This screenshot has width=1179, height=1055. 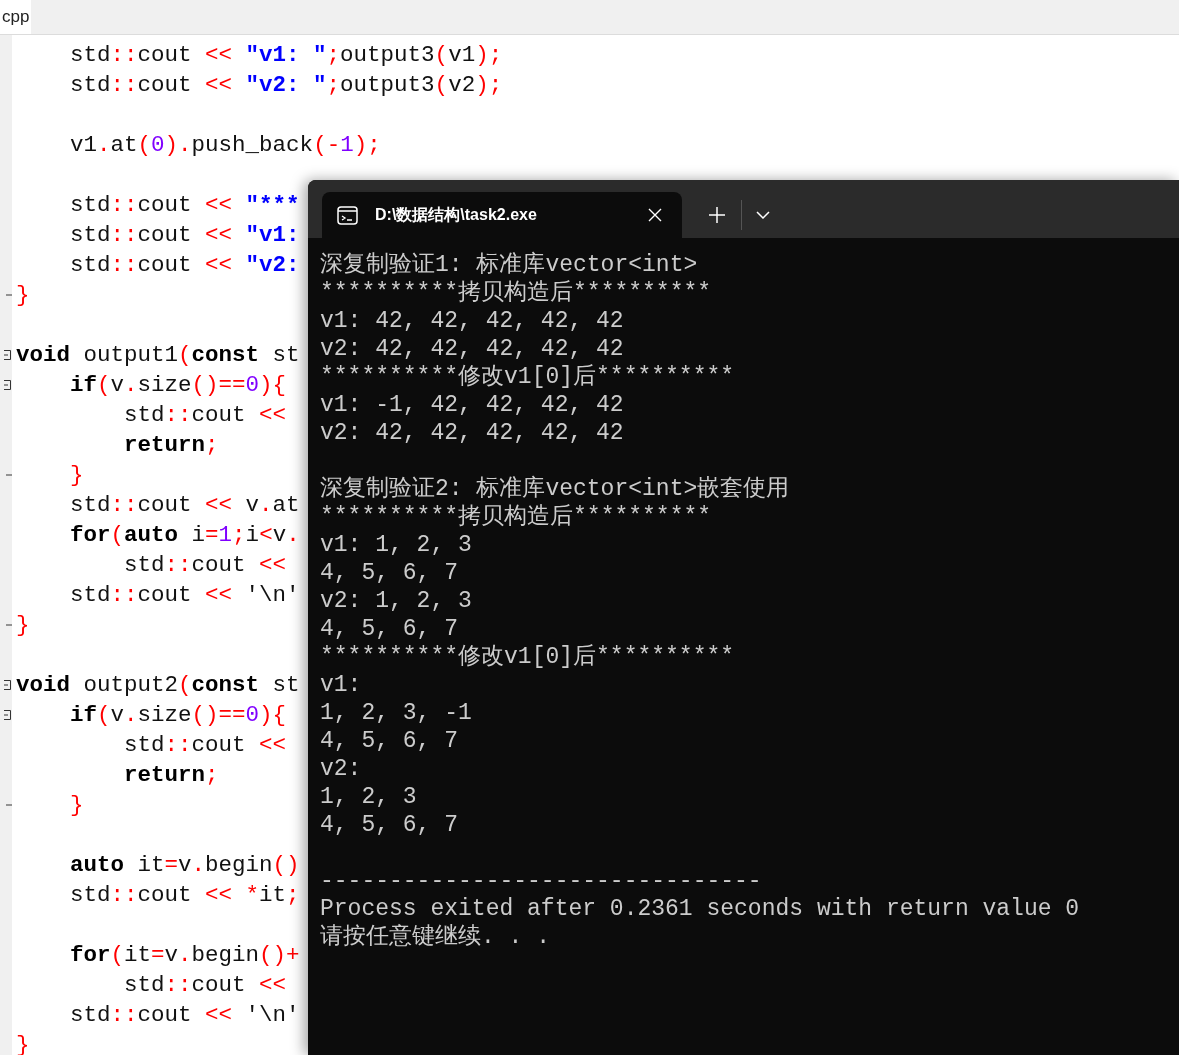 What do you see at coordinates (341, 685) in the screenshot?
I see `terminal-line: v1:` at bounding box center [341, 685].